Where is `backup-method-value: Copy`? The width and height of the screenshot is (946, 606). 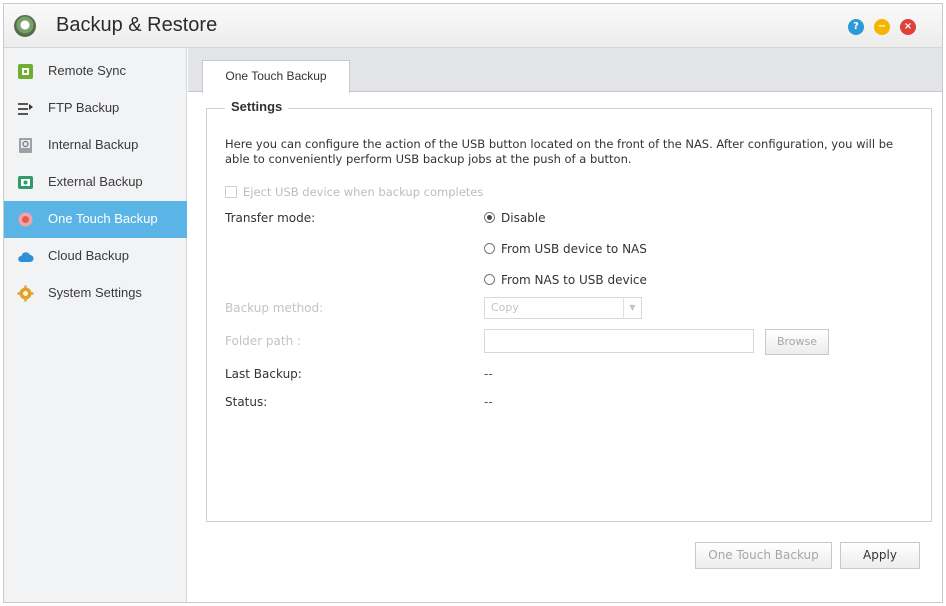 backup-method-value: Copy is located at coordinates (505, 307).